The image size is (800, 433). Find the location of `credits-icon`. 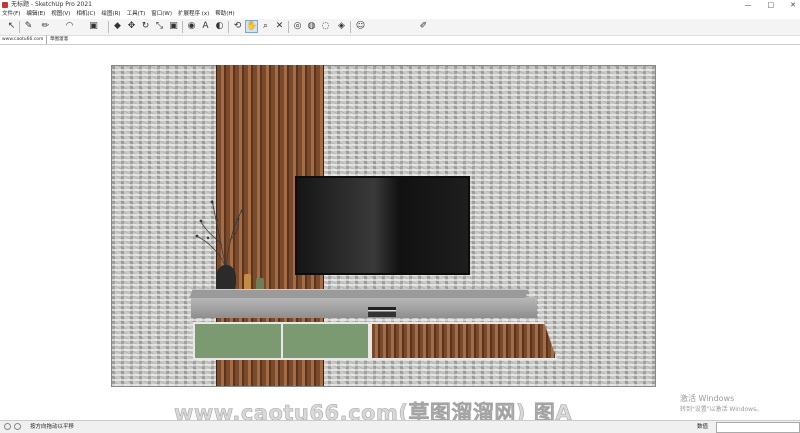

credits-icon is located at coordinates (17, 426).